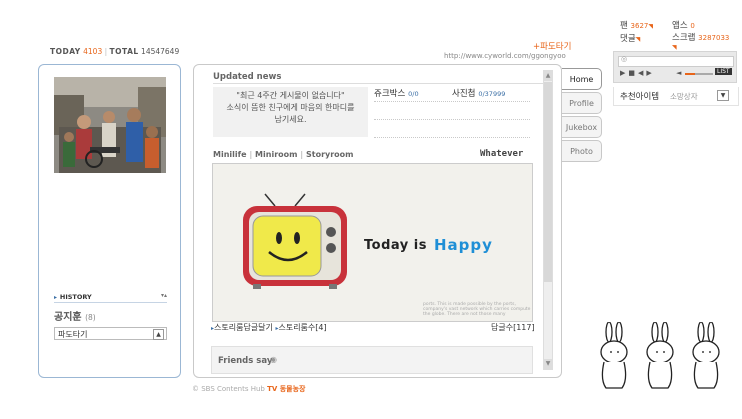  What do you see at coordinates (640, 97) in the screenshot?
I see `recommend-label: 추천아이템` at bounding box center [640, 97].